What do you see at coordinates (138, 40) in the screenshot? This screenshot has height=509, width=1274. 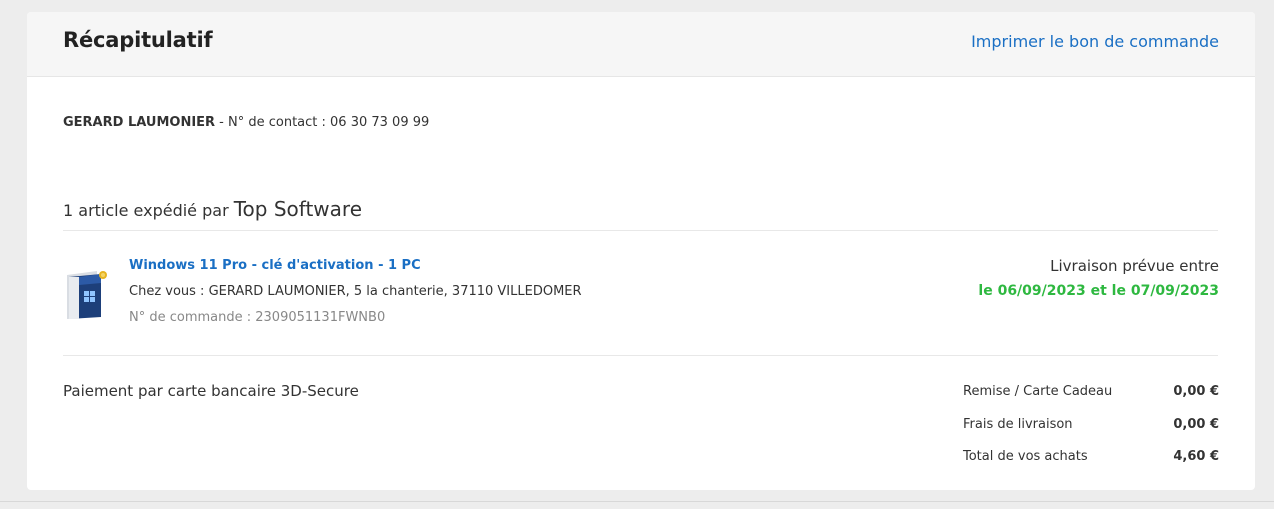 I see `page-title: Récapitulatif` at bounding box center [138, 40].